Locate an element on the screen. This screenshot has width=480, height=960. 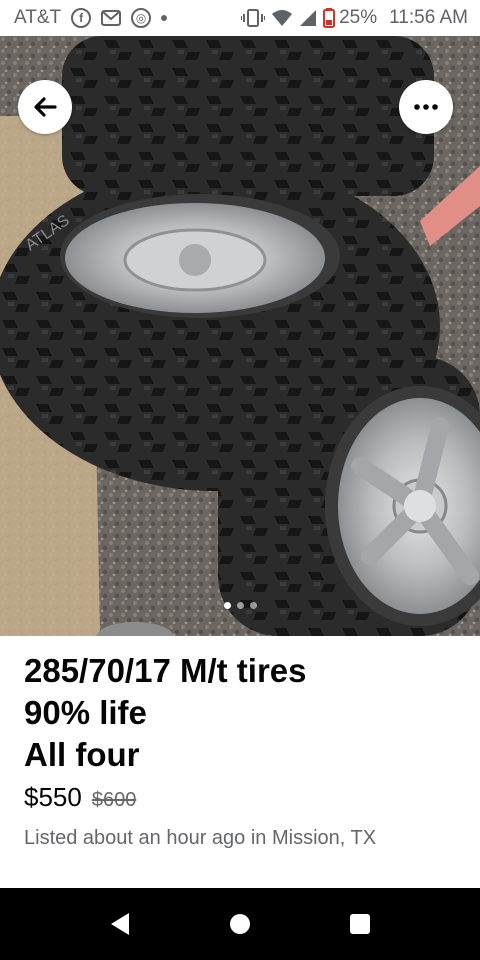
battery-indicator: 25% is located at coordinates (350, 18).